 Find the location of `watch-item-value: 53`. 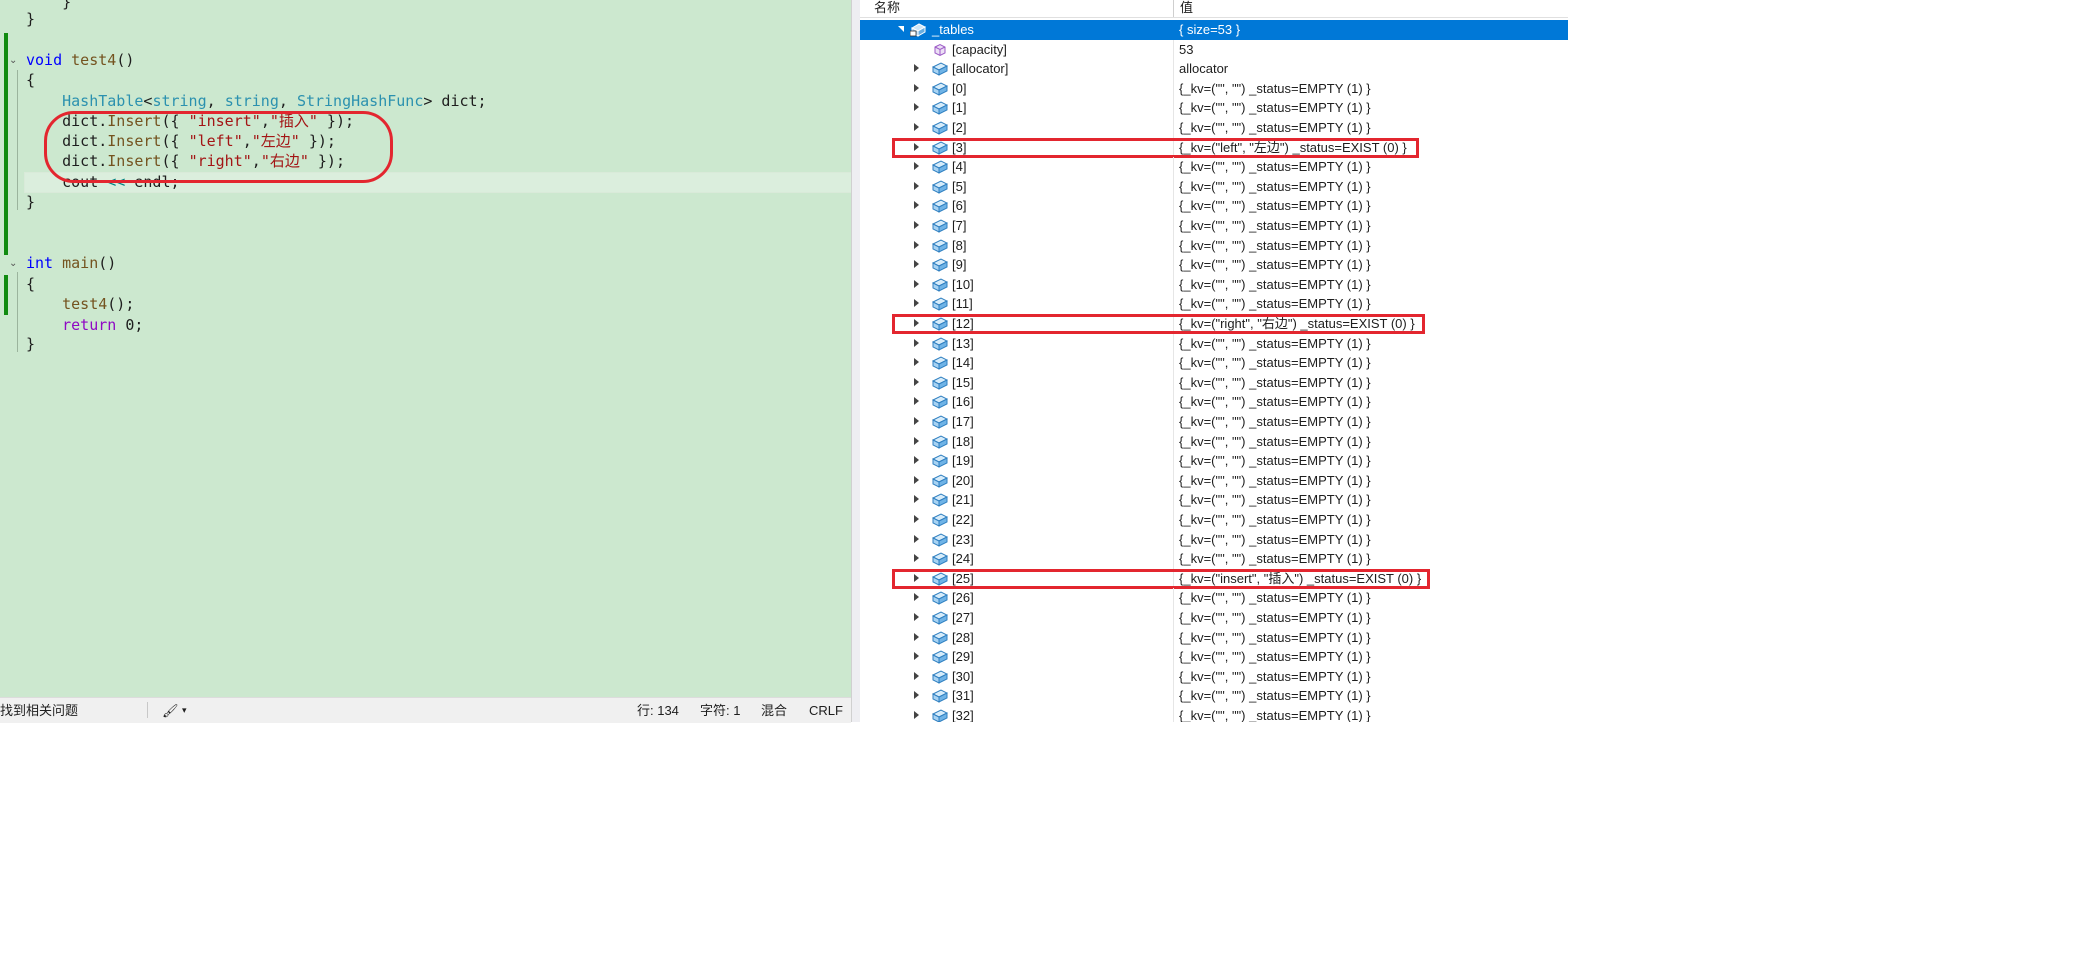

watch-item-value: 53 is located at coordinates (1186, 49).